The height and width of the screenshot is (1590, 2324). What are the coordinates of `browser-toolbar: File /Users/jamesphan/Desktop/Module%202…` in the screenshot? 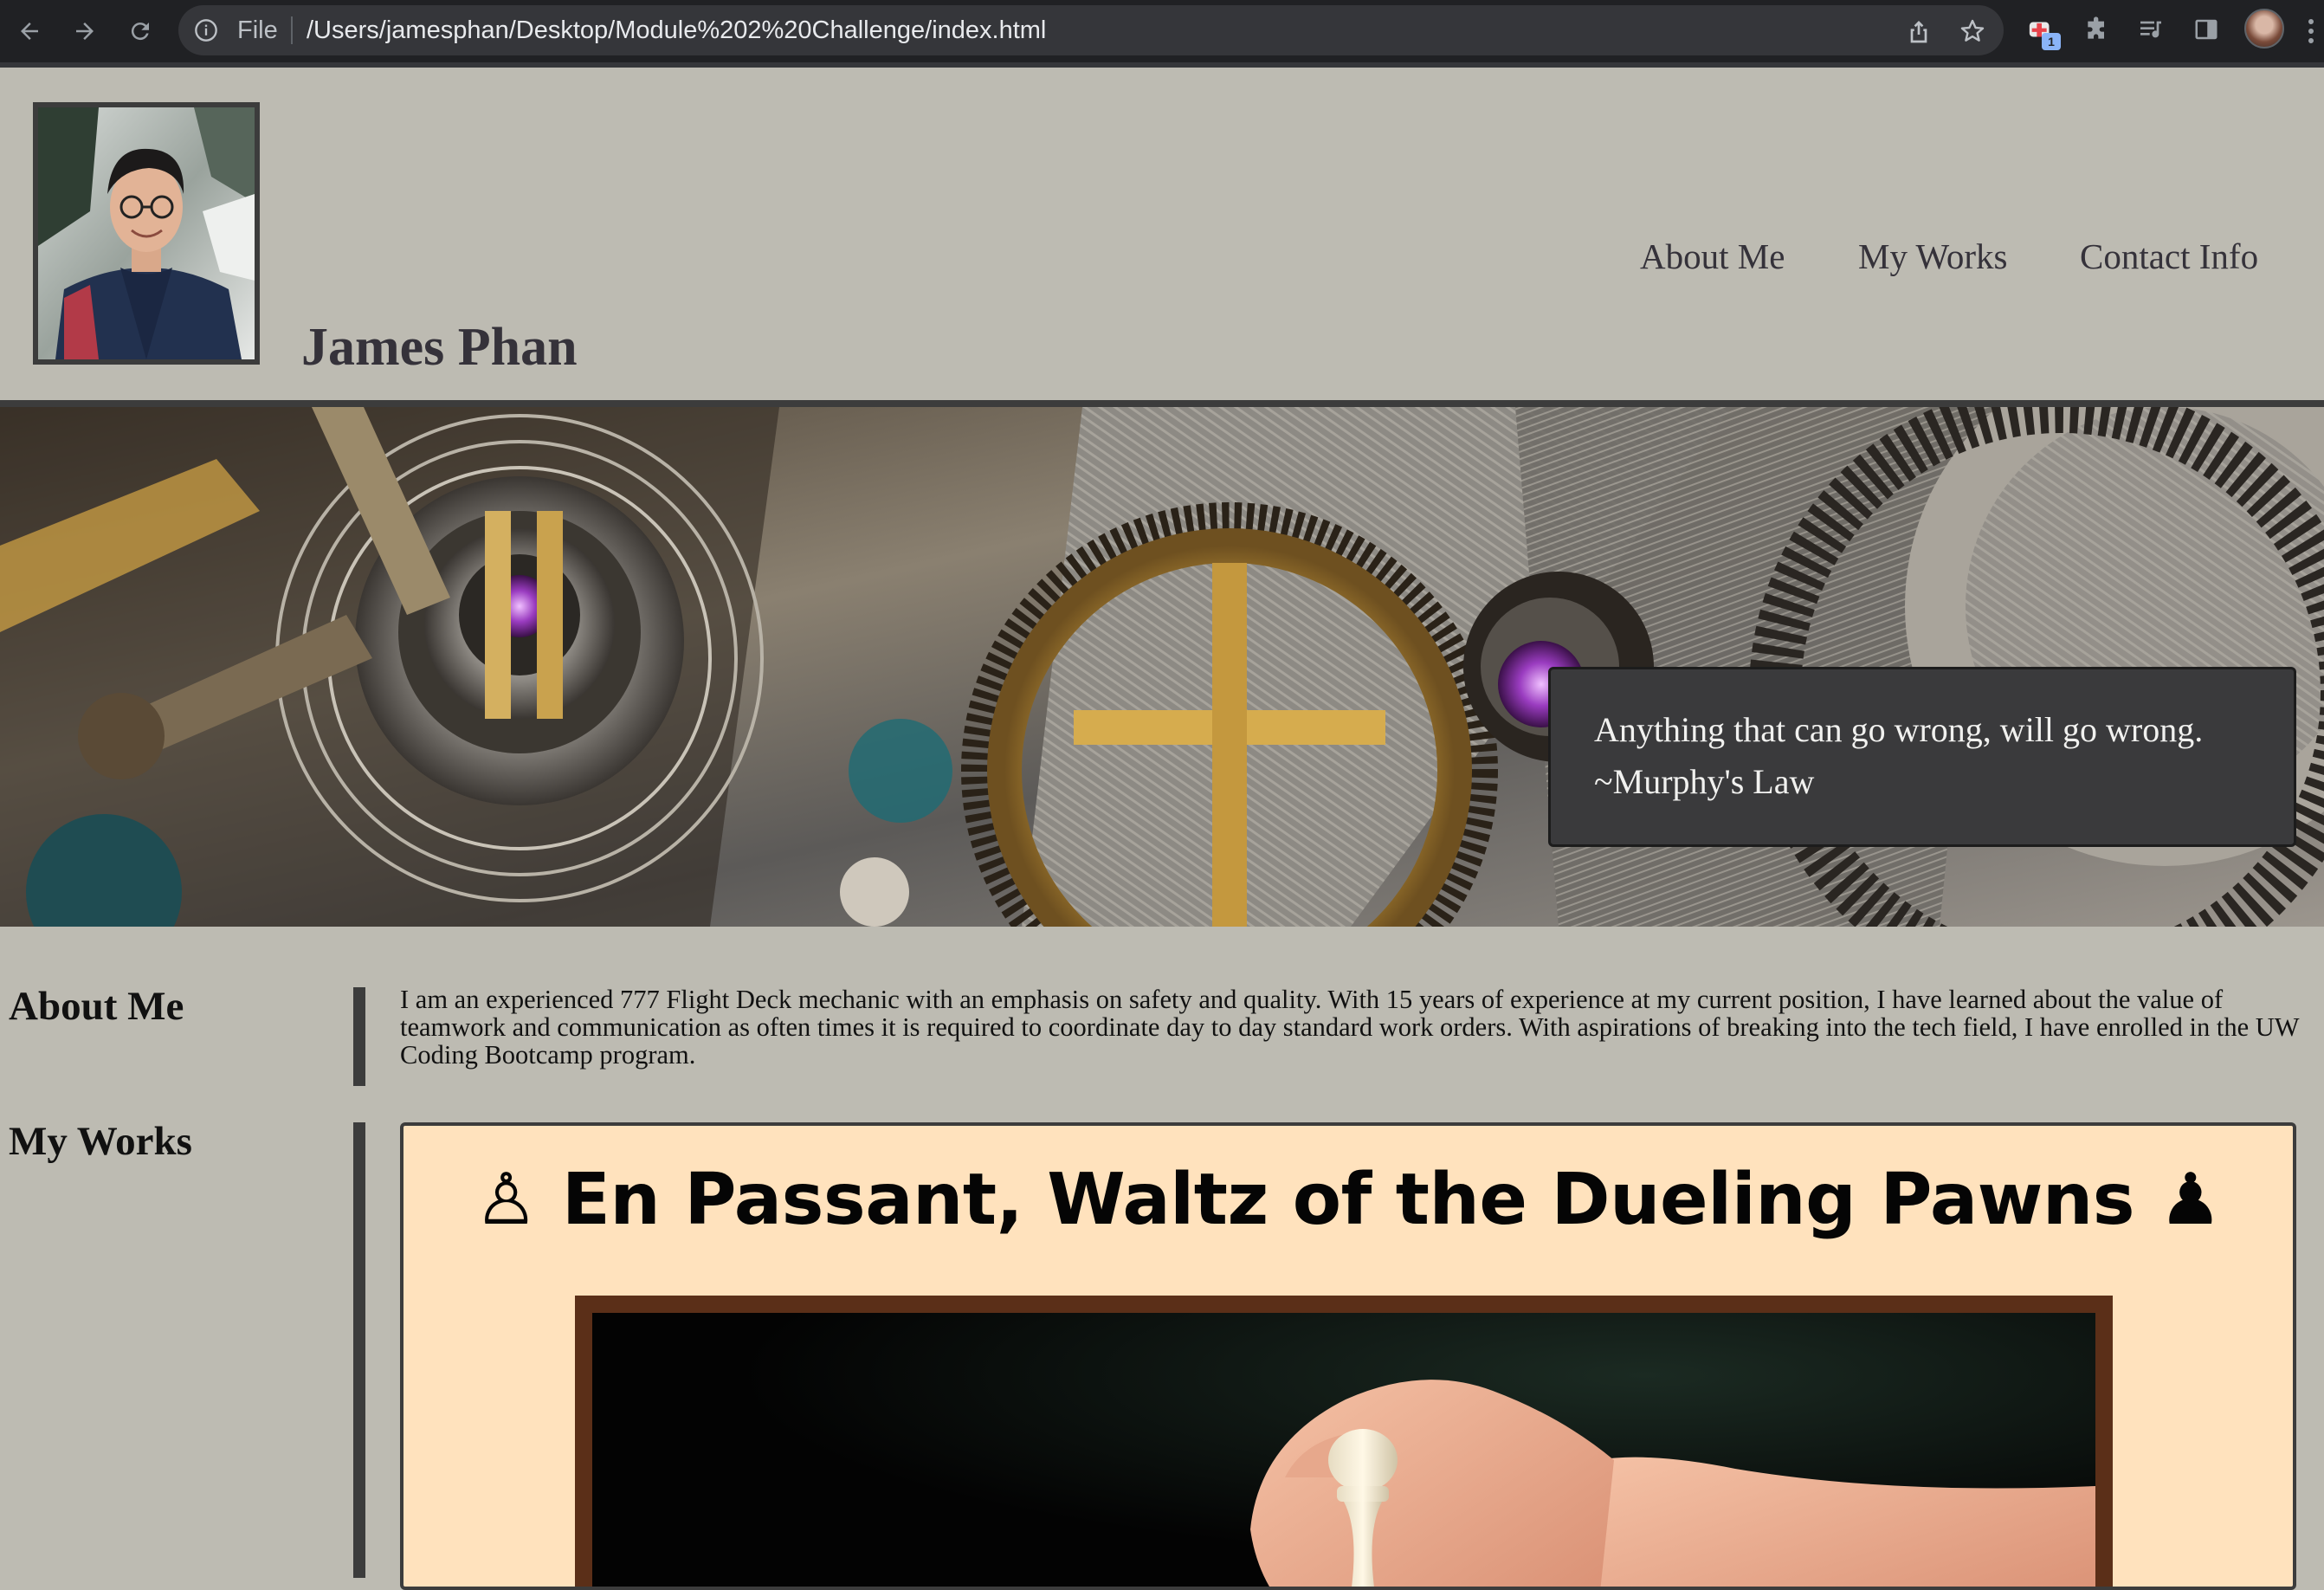 It's located at (1162, 31).